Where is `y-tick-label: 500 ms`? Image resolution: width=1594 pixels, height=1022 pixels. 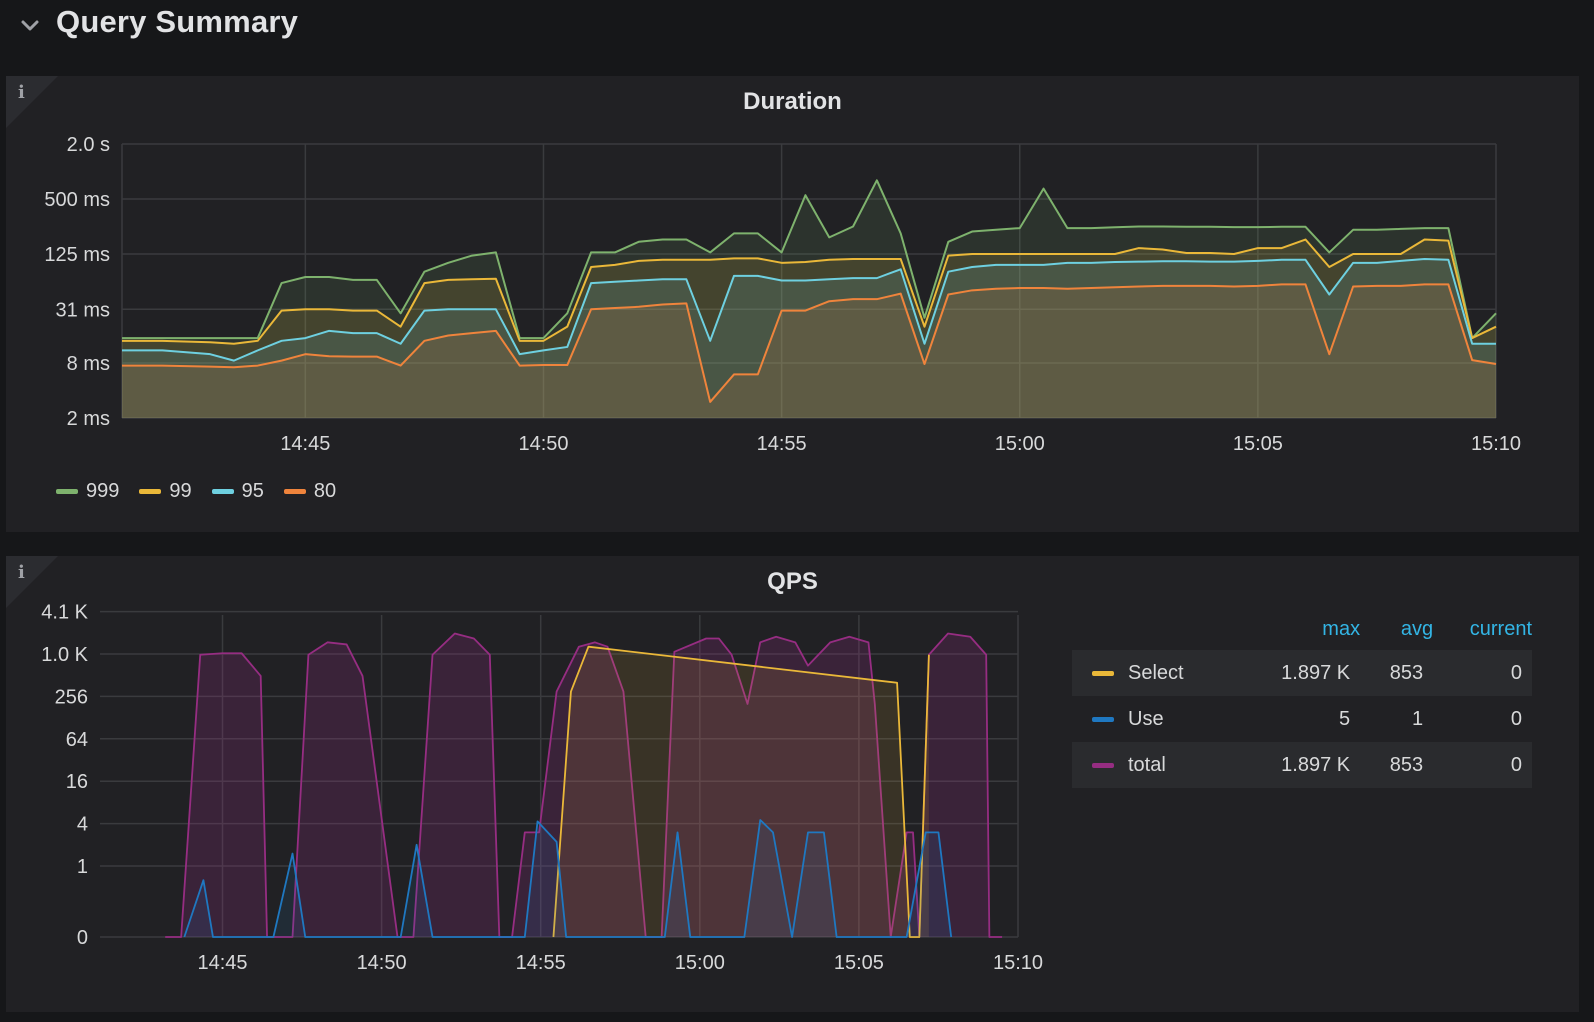
y-tick-label: 500 ms is located at coordinates (77, 200).